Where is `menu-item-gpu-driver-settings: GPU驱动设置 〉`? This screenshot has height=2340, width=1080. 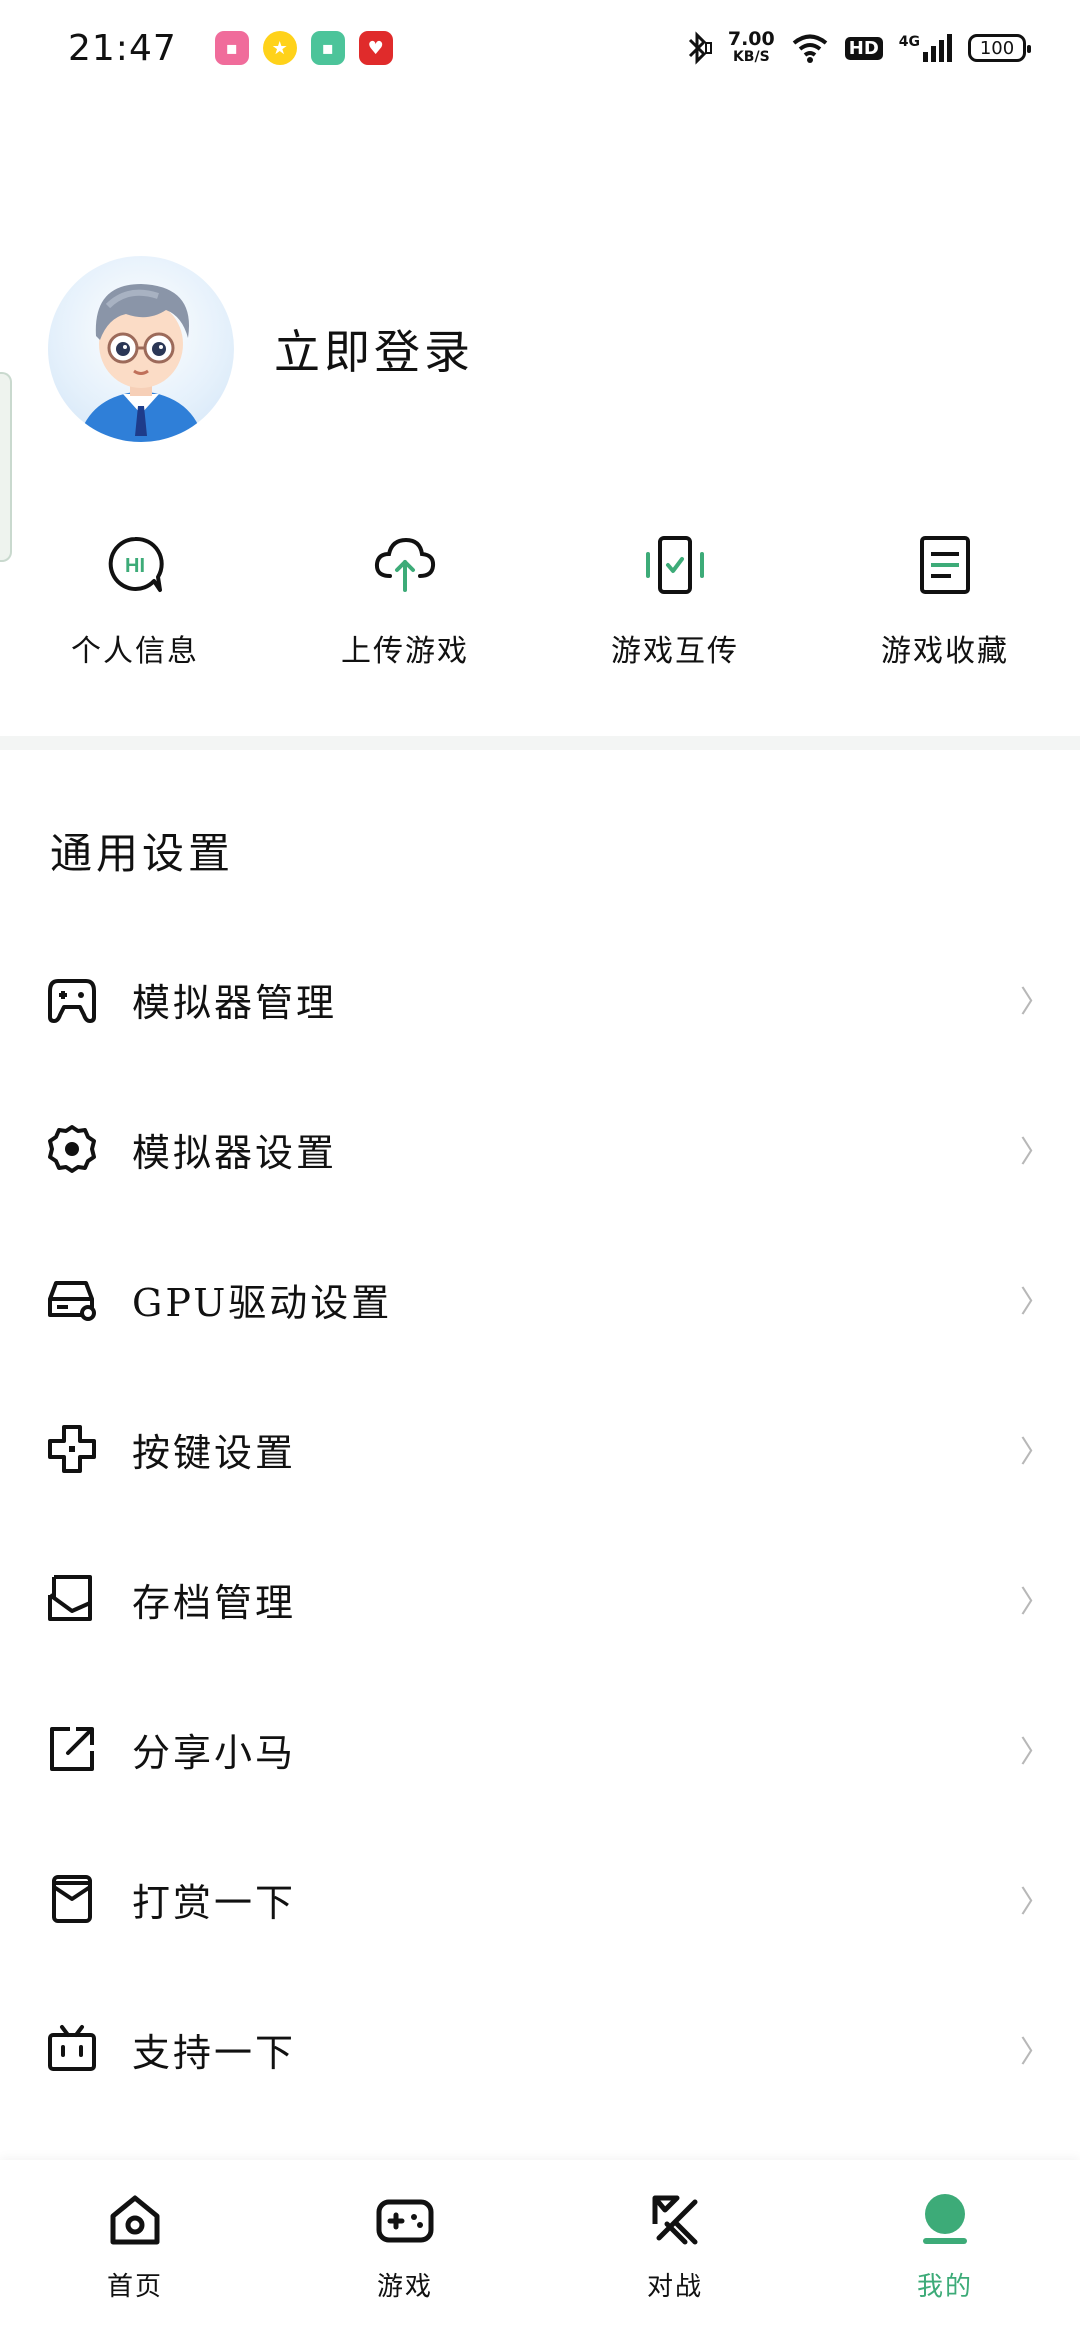
menu-item-gpu-driver-settings: GPU驱动设置 〉 is located at coordinates (540, 1299).